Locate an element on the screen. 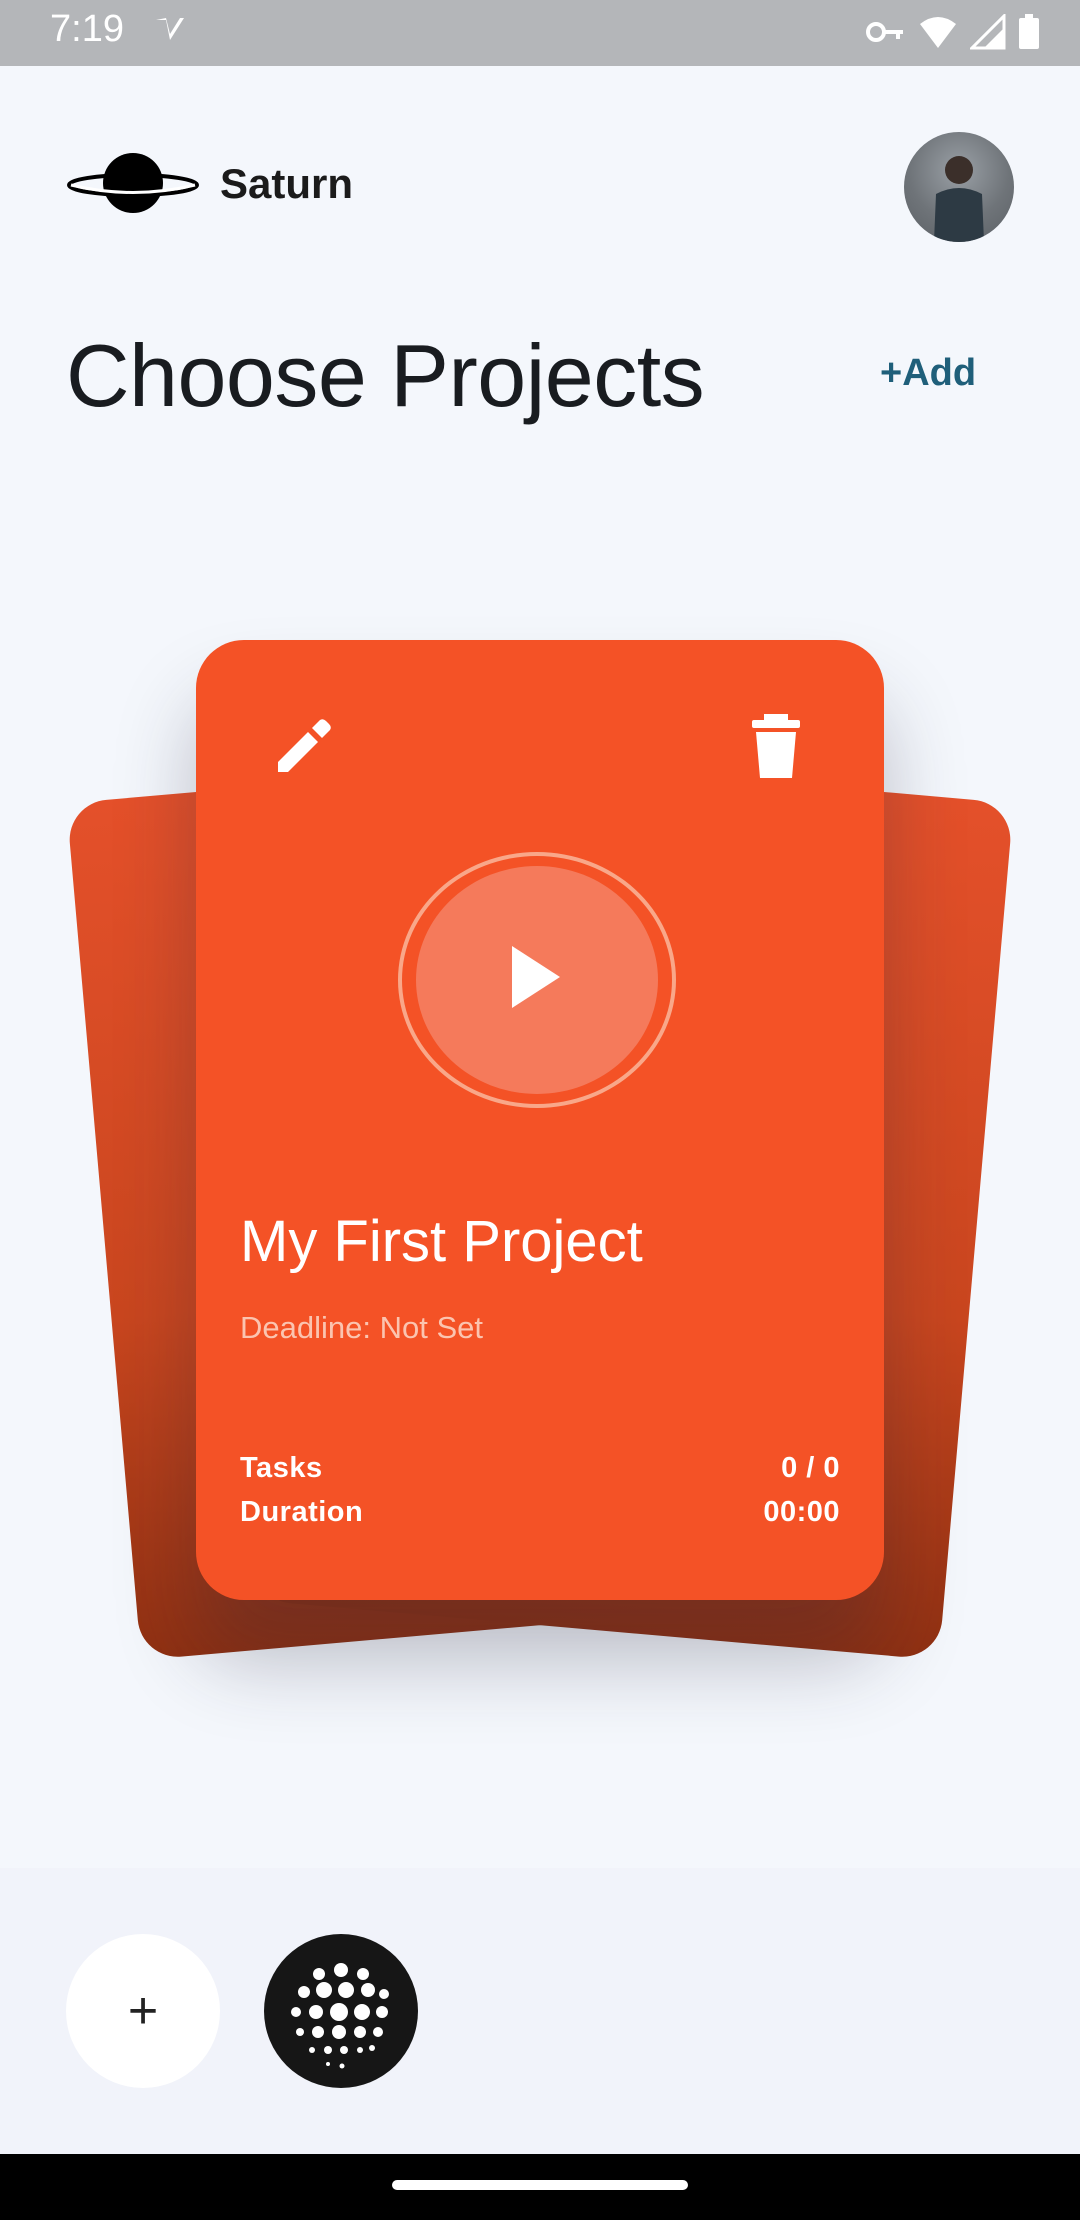  page-title: Choose Projects is located at coordinates (385, 375).